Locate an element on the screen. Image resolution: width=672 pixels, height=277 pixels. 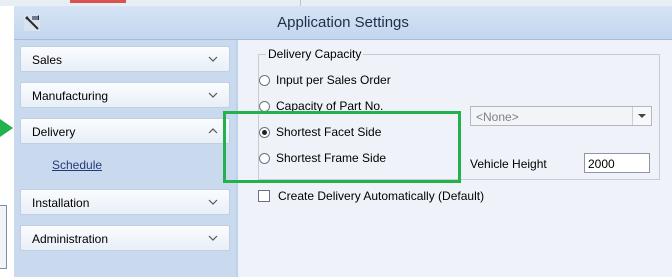
radio-label: Input per Sales Order is located at coordinates (333, 80).